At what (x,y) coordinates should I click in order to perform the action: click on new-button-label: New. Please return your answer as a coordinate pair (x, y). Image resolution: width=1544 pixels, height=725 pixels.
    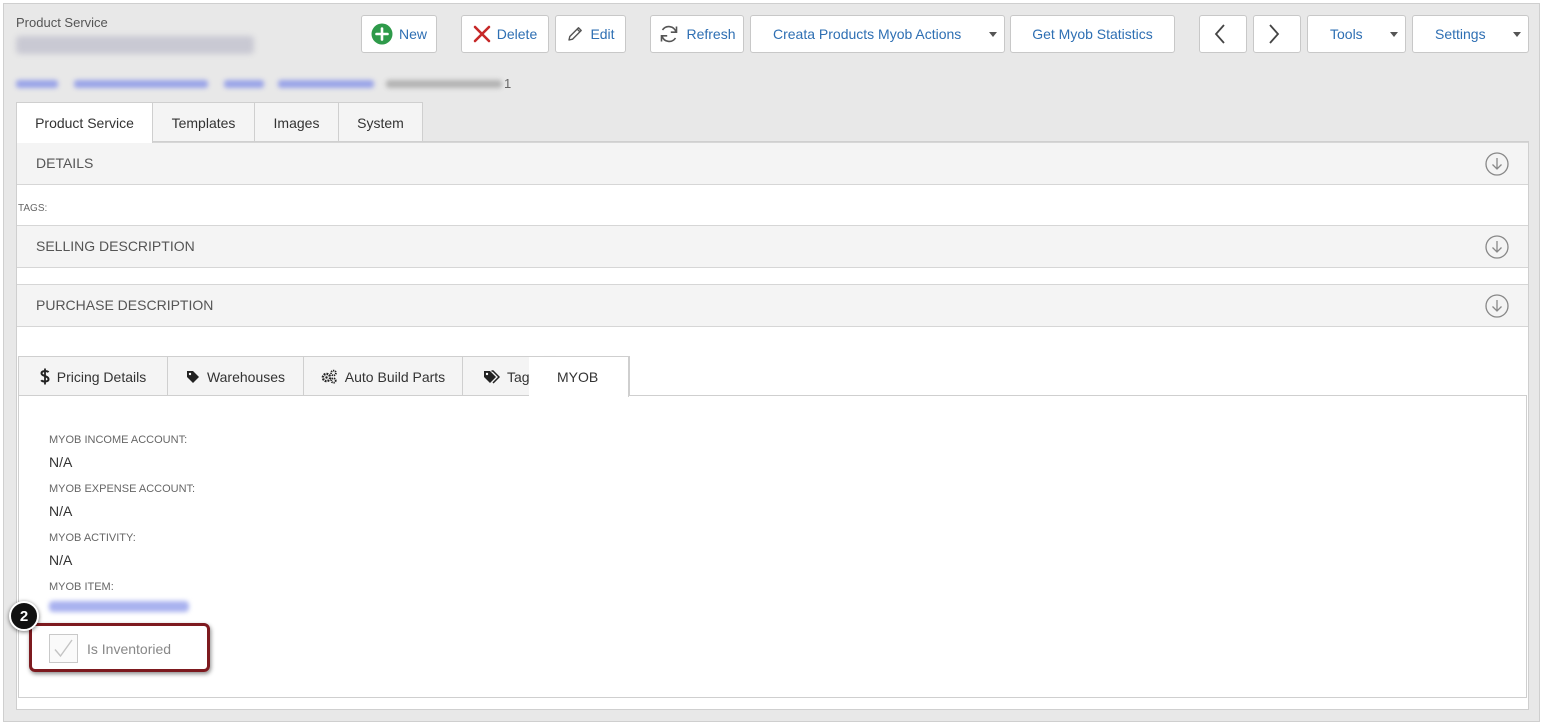
    Looking at the image, I should click on (412, 34).